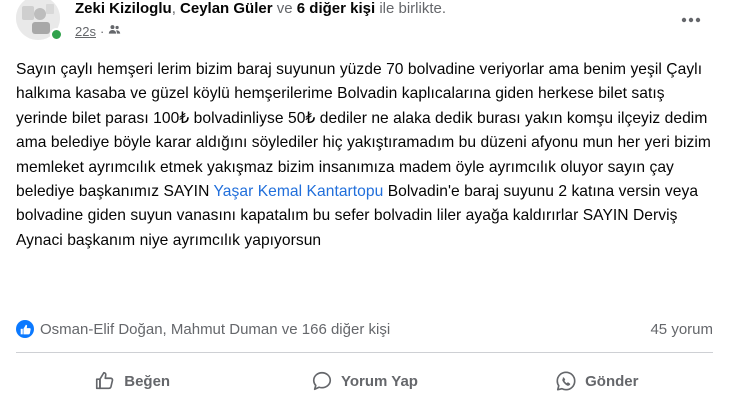 This screenshot has width=743, height=405. What do you see at coordinates (226, 8) in the screenshot?
I see `author-name-secondary: Ceylan Güler` at bounding box center [226, 8].